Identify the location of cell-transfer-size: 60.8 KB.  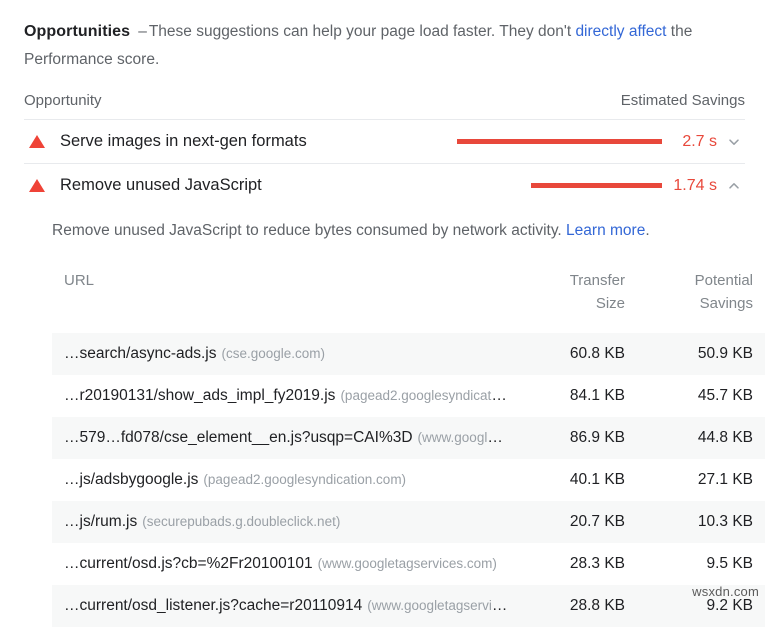
(597, 353).